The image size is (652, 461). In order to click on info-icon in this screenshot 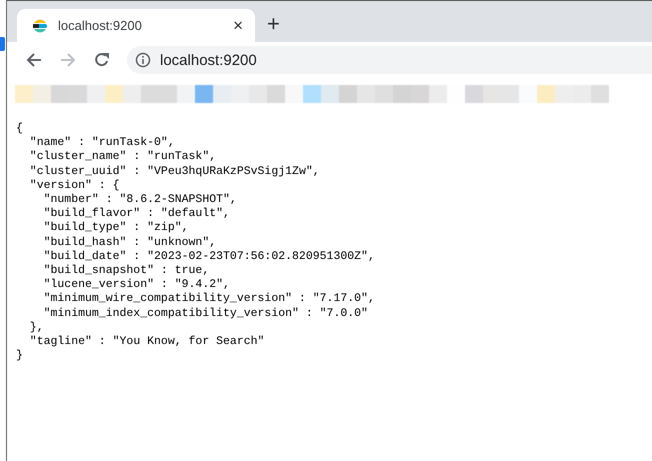, I will do `click(143, 60)`.